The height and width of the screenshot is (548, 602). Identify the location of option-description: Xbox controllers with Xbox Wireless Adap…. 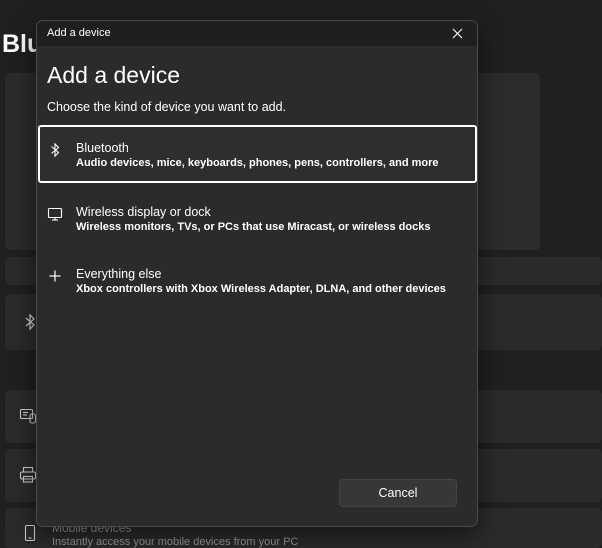
(261, 289).